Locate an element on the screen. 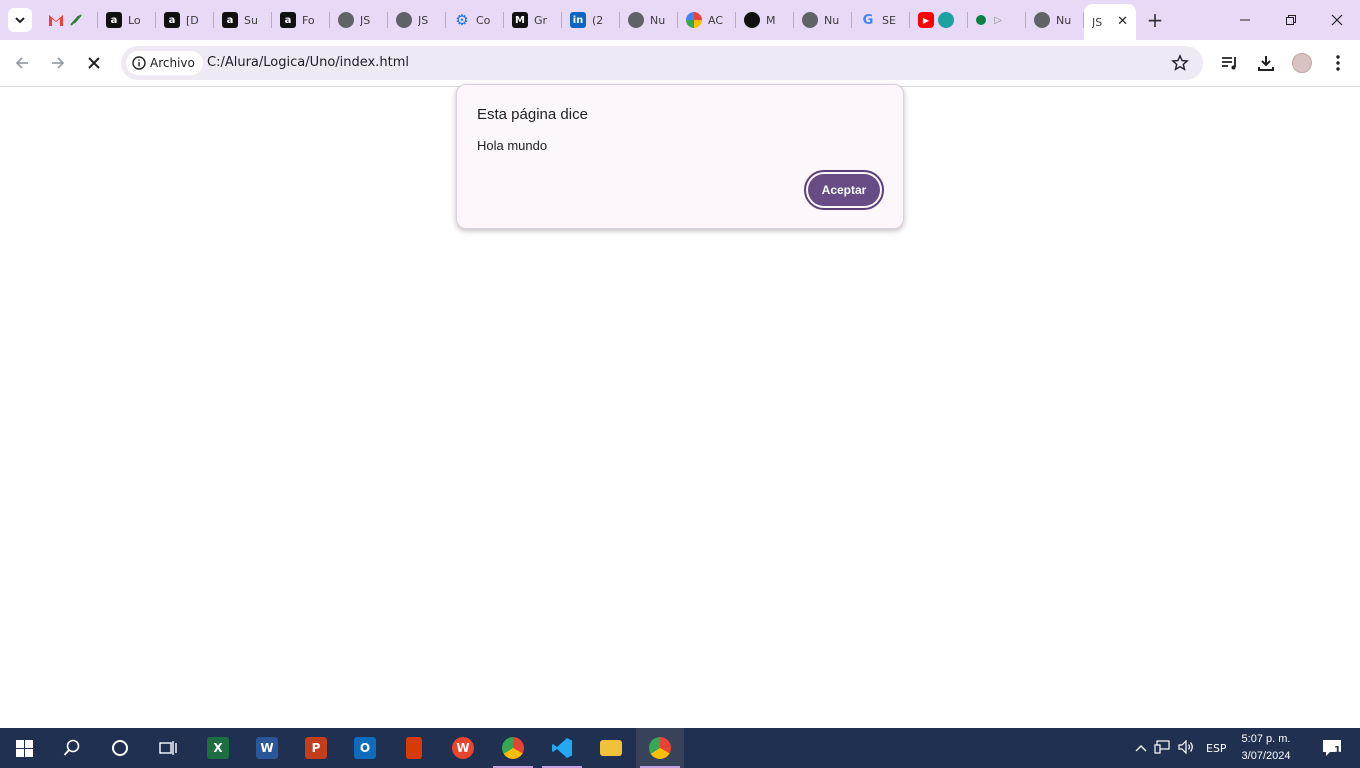 Image resolution: width=1360 pixels, height=768 pixels. taskbar-chrome is located at coordinates (513, 748).